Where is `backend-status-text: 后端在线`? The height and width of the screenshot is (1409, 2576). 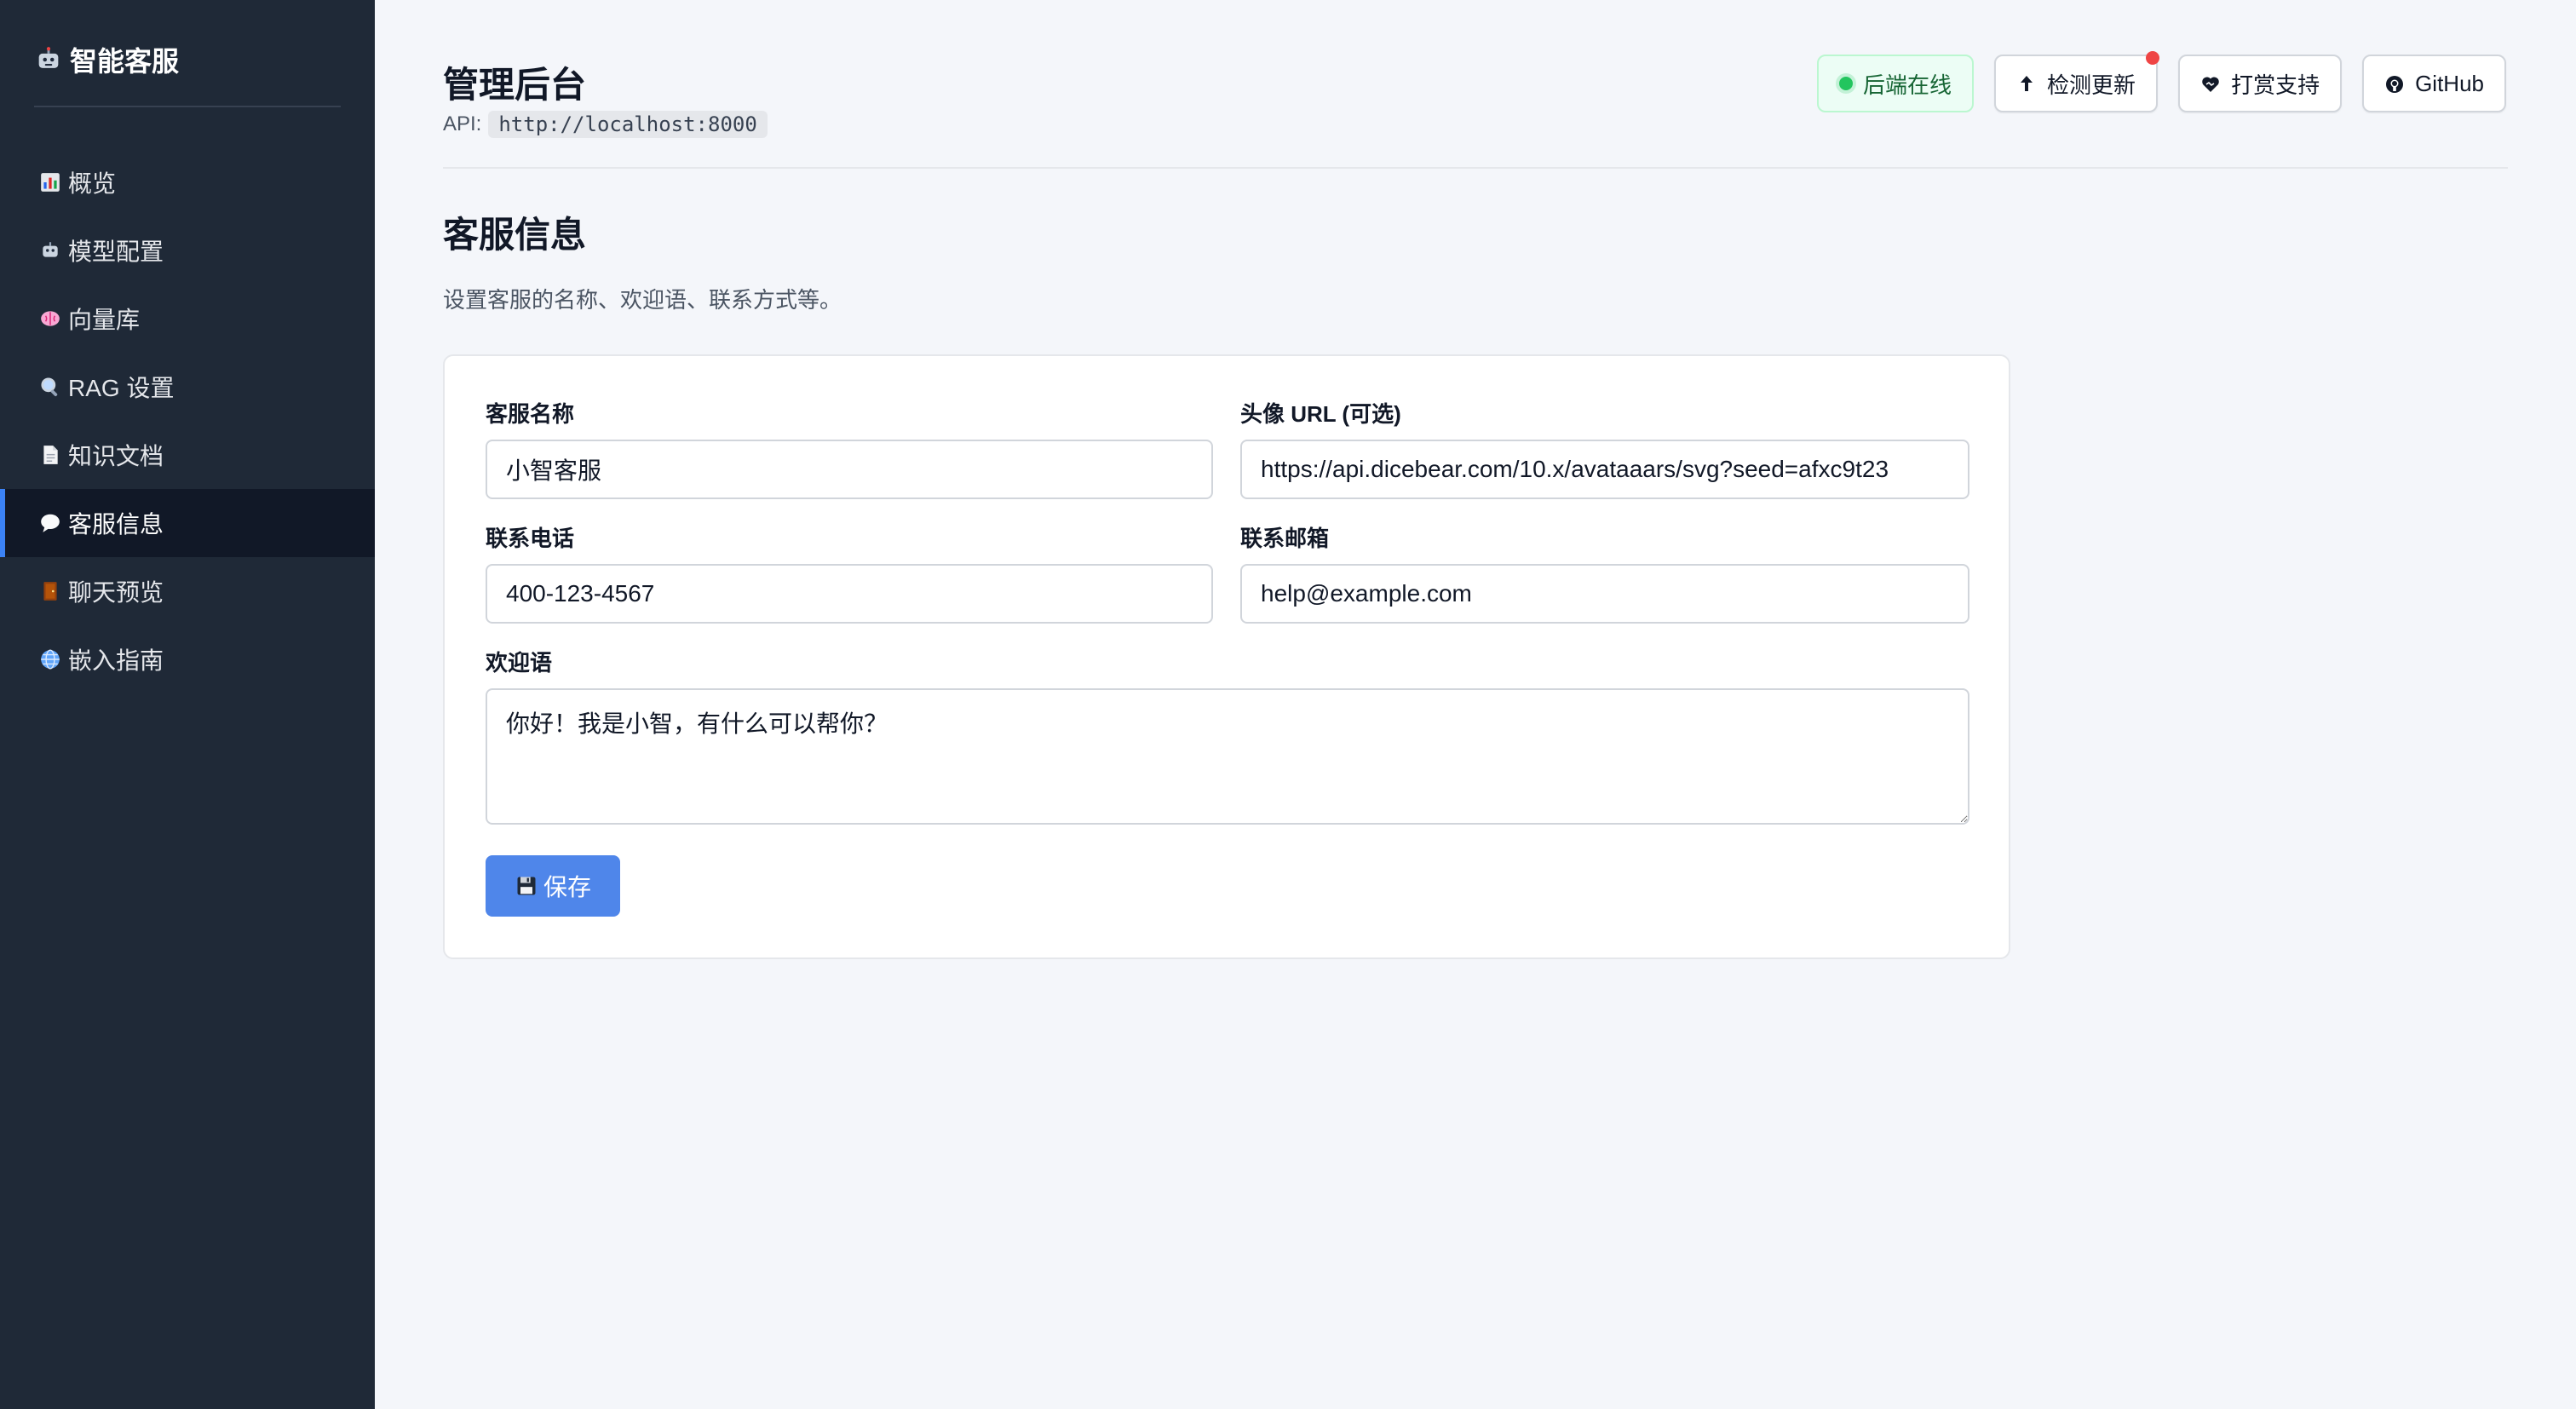
backend-status-text: 后端在线 is located at coordinates (1908, 85).